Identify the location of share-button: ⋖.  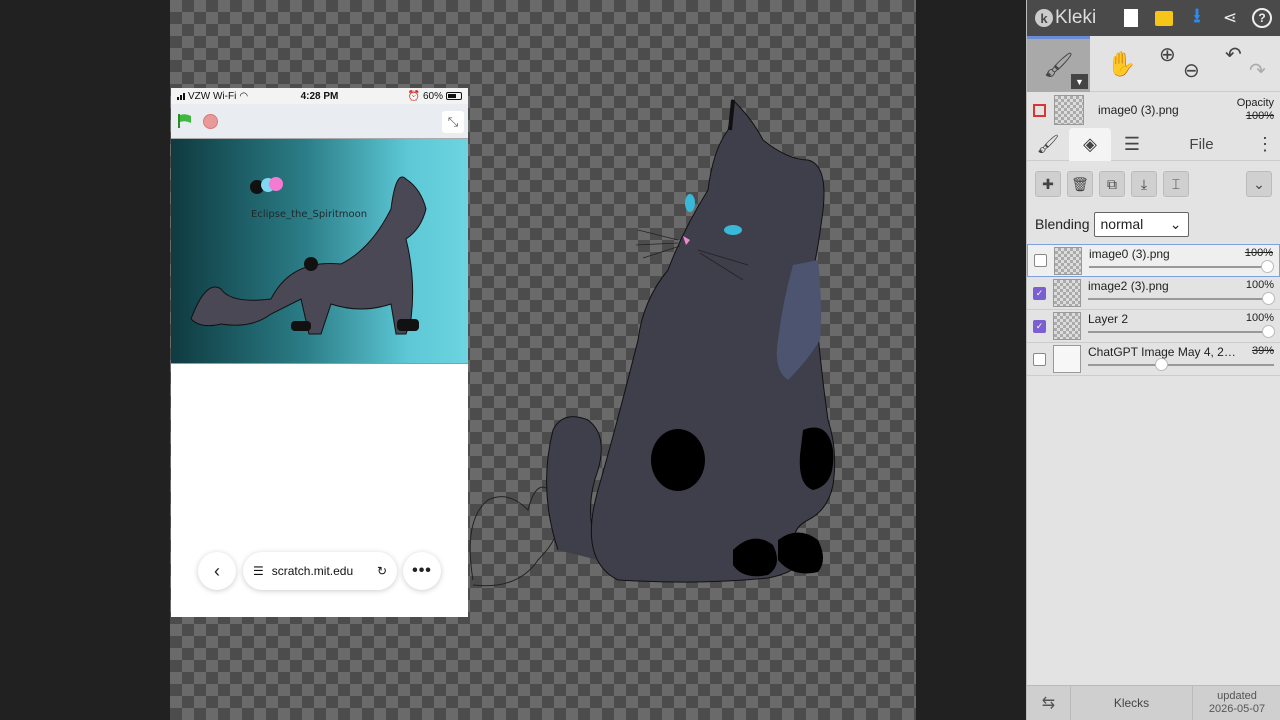
(1230, 18).